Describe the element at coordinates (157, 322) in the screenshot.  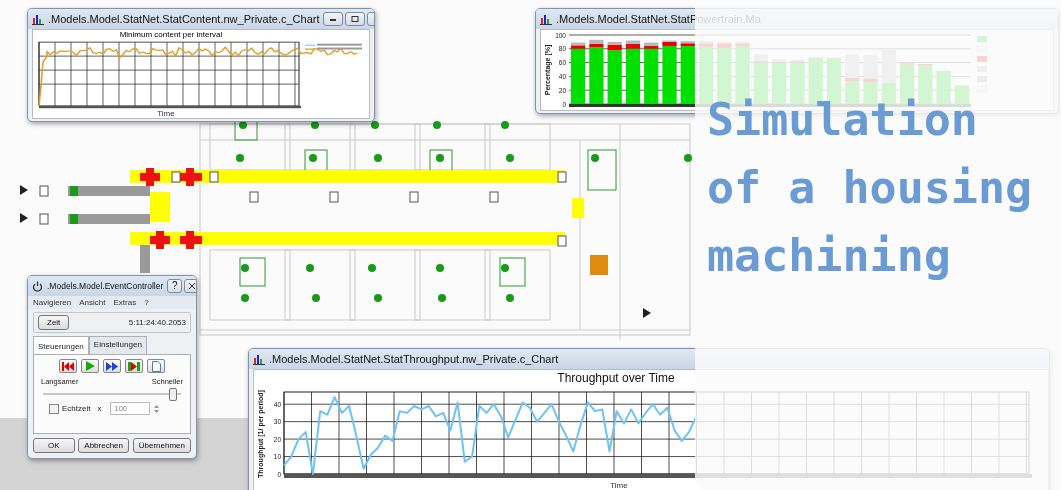
I see `simulation-time: 5:11:24:40.2053` at that location.